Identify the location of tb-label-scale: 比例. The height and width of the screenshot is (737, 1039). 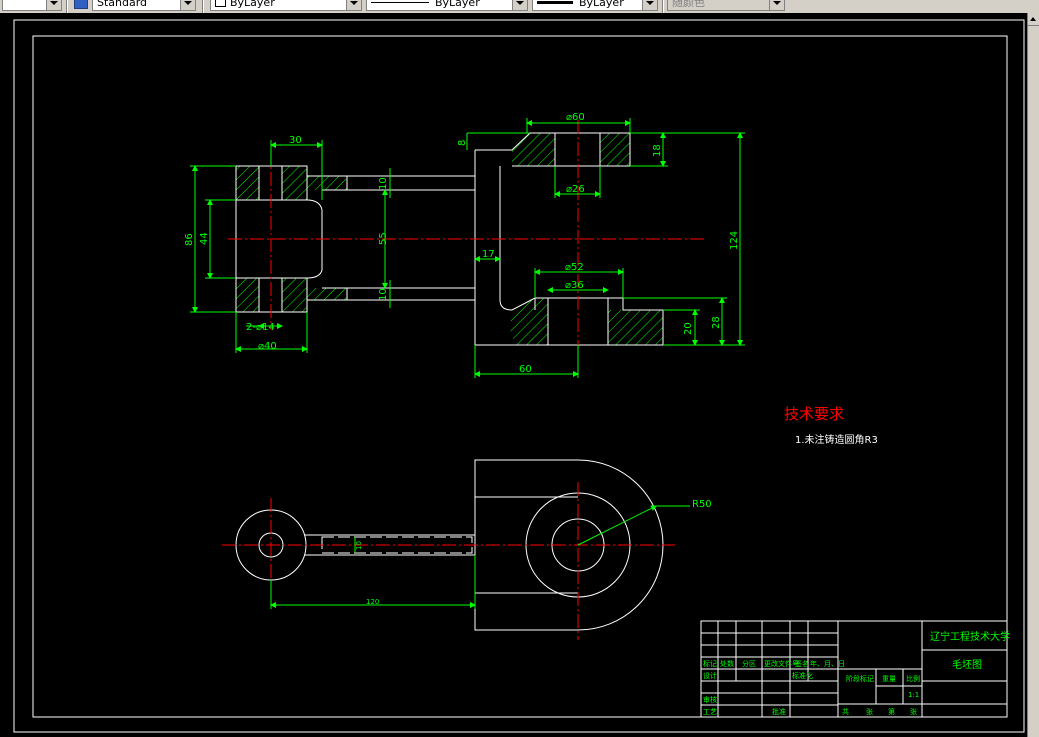
(913, 678).